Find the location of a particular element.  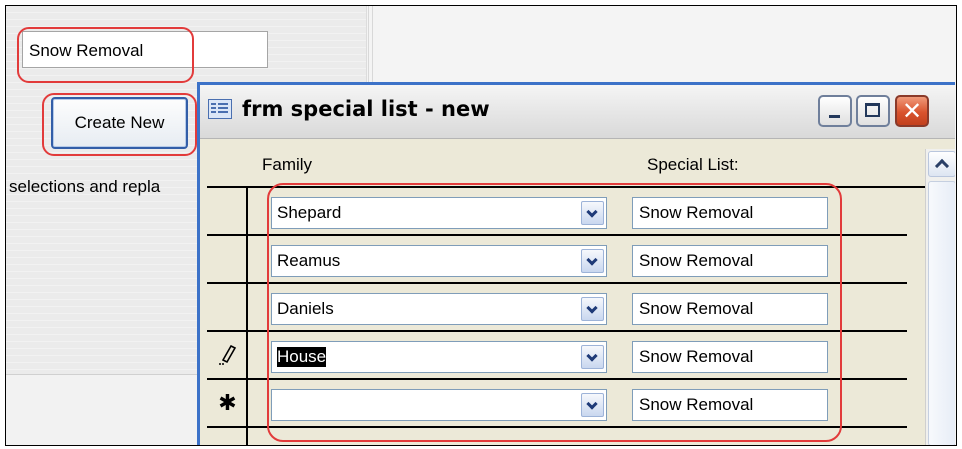

new-record-asterisk-icon: ✱ is located at coordinates (227, 403).